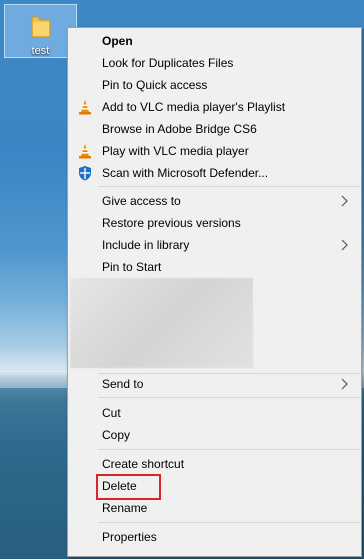 The width and height of the screenshot is (364, 559). Describe the element at coordinates (214, 464) in the screenshot. I see `menu-item-create-shortcut: Create shortcut` at that location.